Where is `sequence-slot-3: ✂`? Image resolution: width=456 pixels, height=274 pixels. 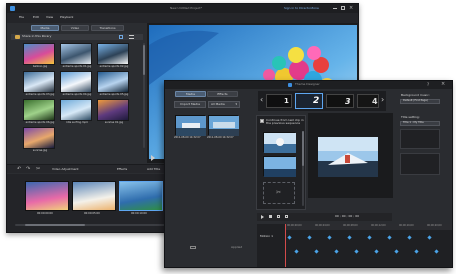 sequence-slot-3: ✂ is located at coordinates (279, 193).